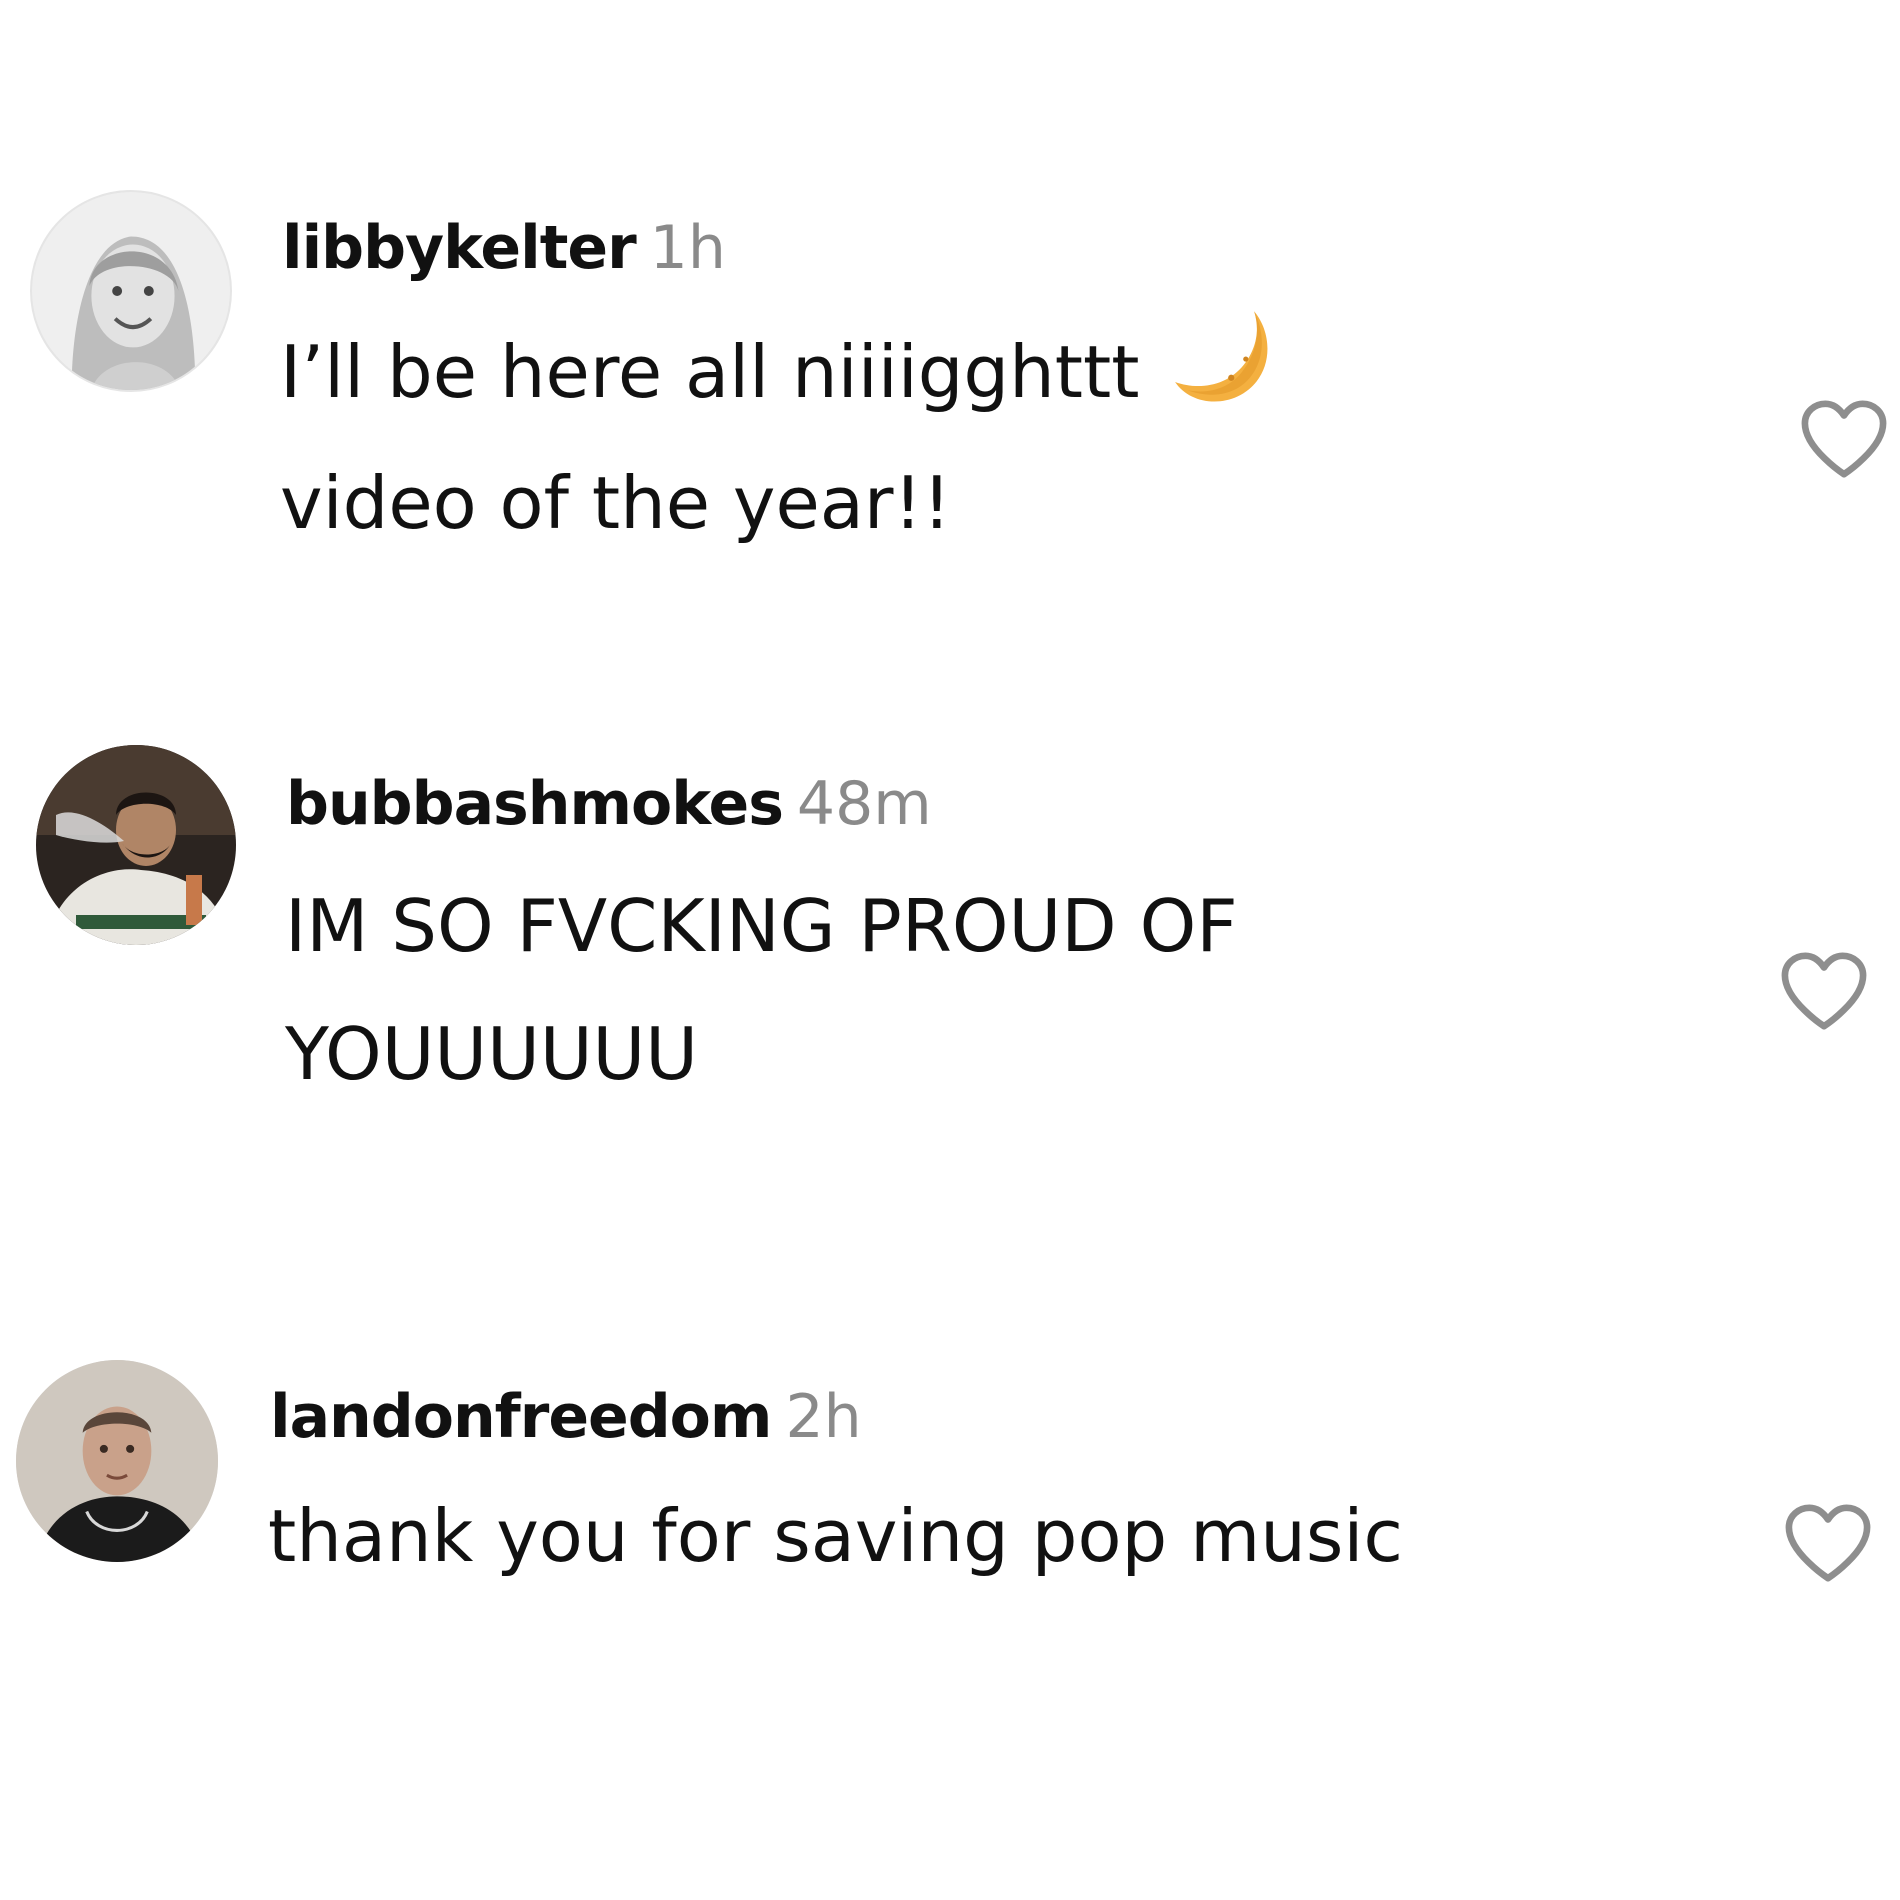 The image size is (1900, 1900). What do you see at coordinates (459, 248) in the screenshot?
I see `username-link: libbykelter` at bounding box center [459, 248].